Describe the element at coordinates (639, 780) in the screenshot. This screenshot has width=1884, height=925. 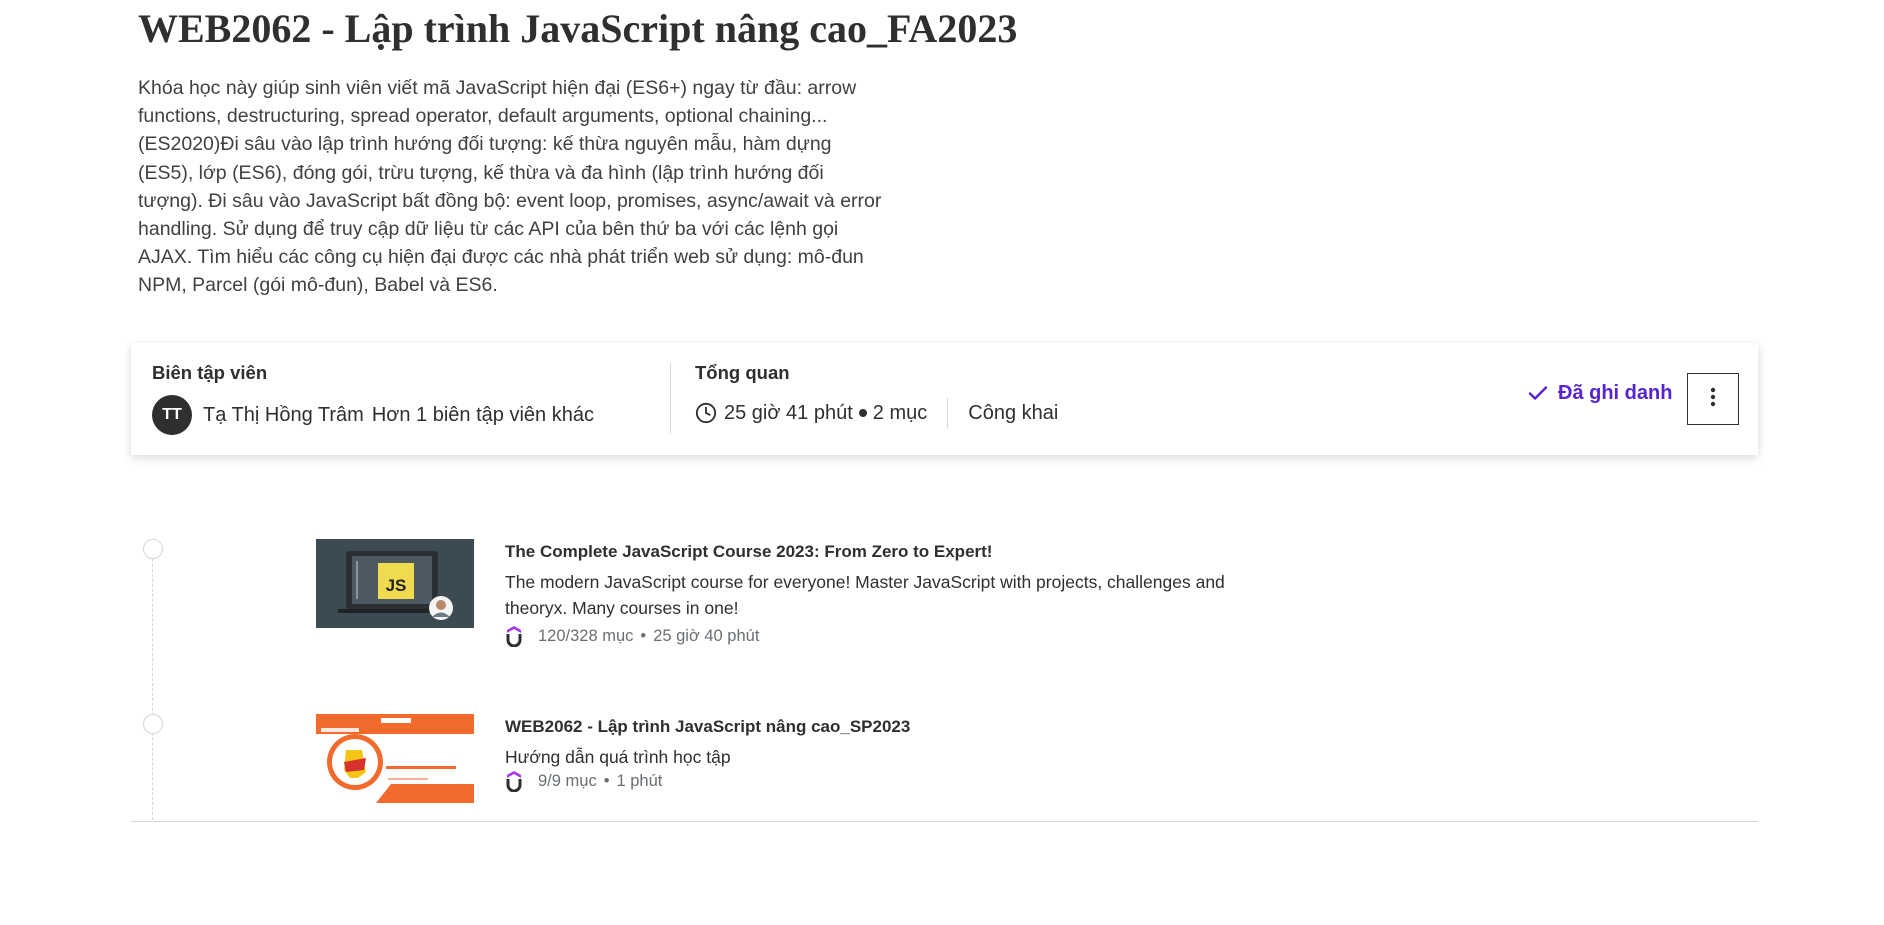
I see `course-duration: 1 phút` at that location.